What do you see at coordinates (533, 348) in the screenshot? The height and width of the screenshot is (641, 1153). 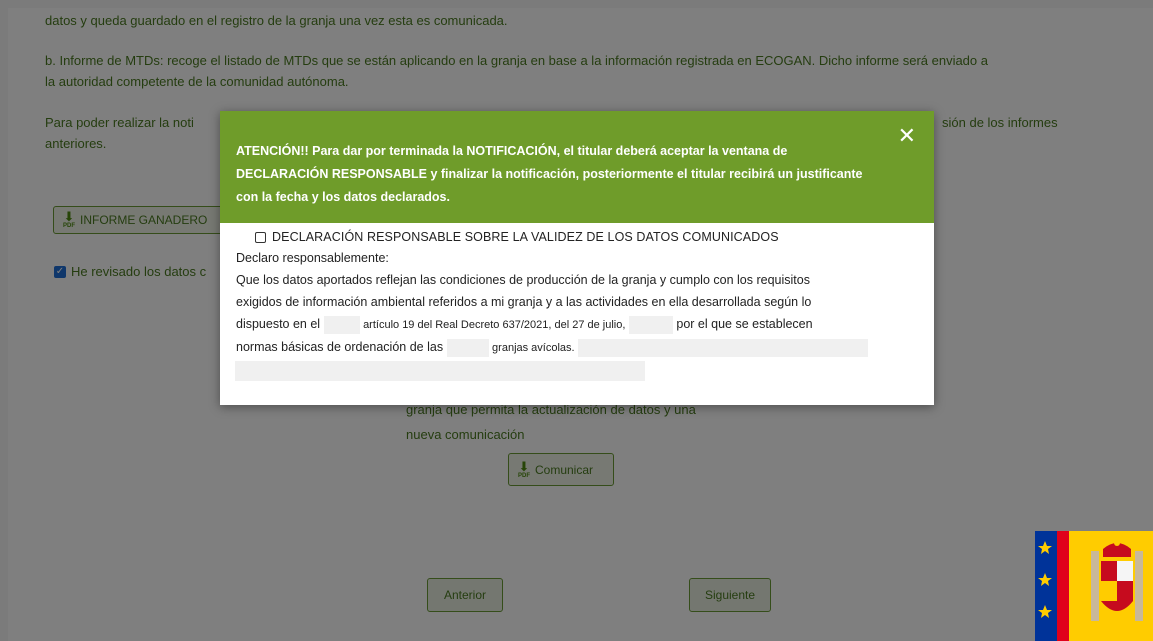 I see `body-line-4b: granjas avícolas.` at bounding box center [533, 348].